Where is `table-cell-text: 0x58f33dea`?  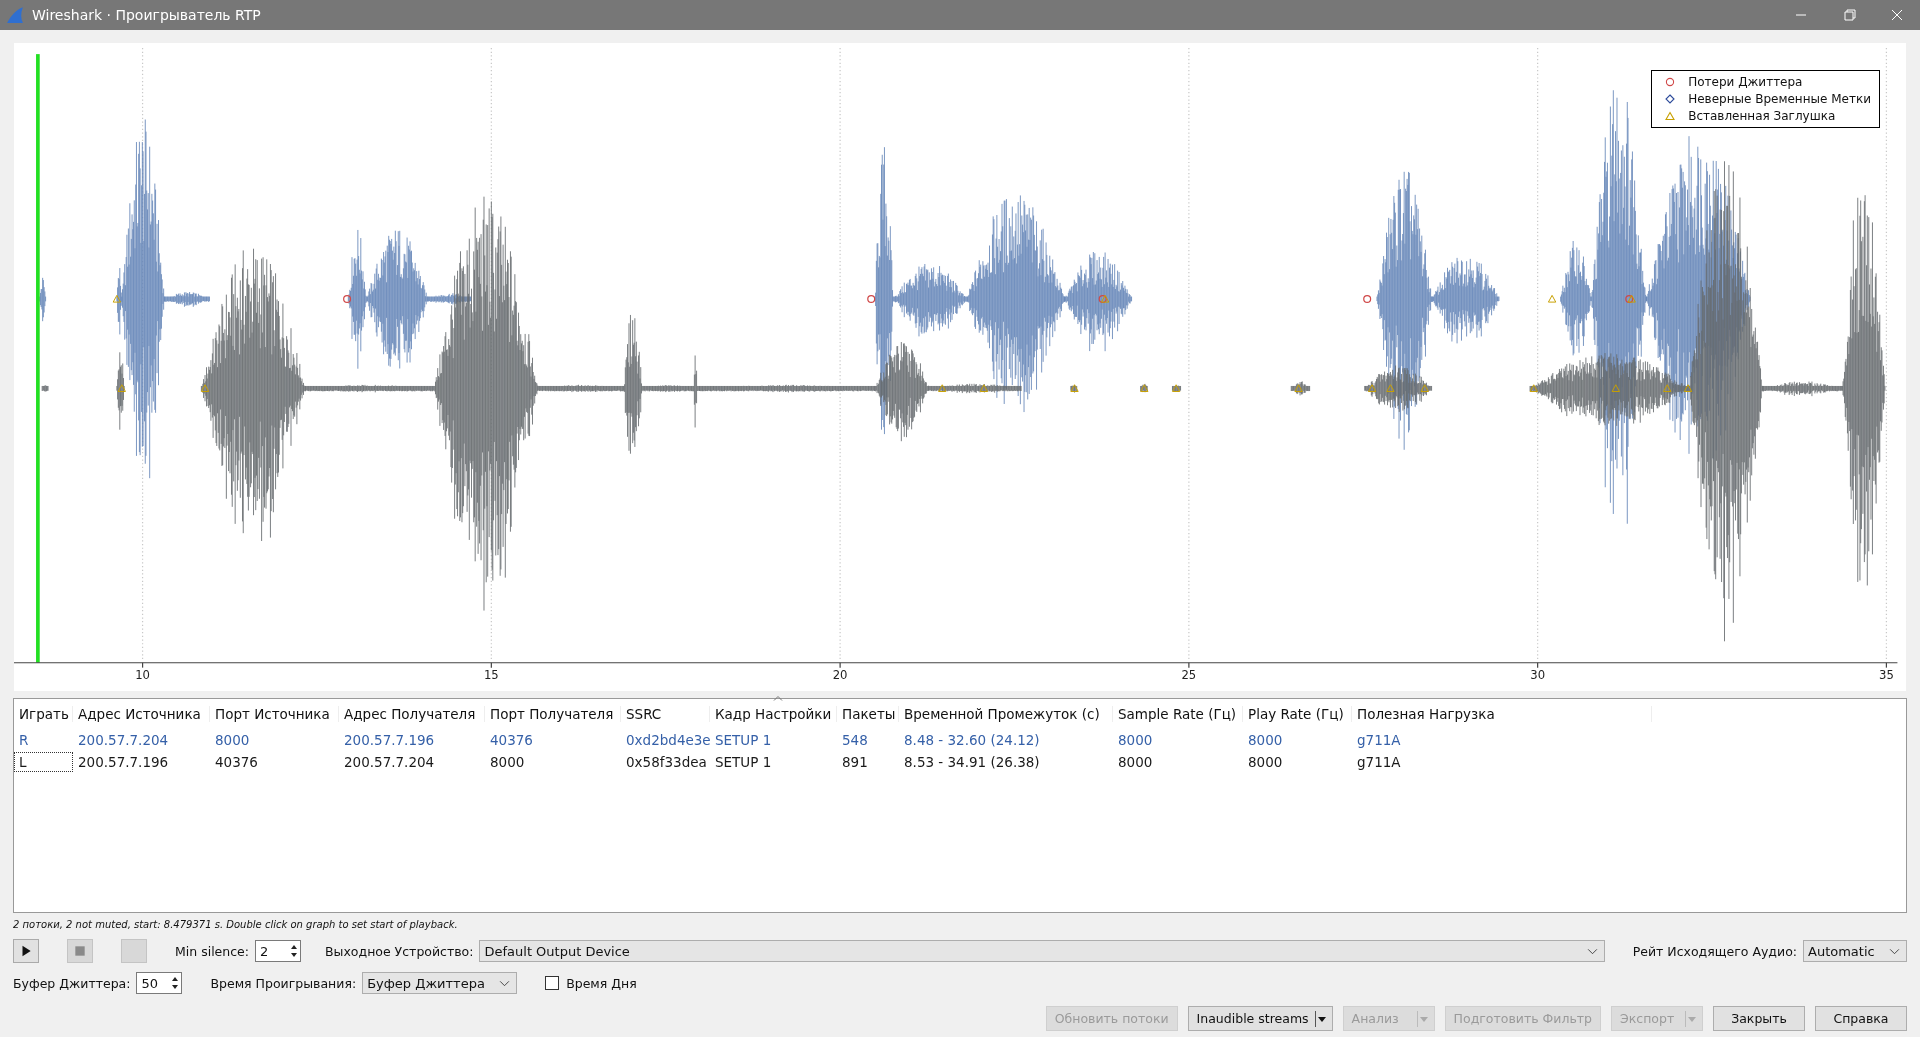
table-cell-text: 0x58f33dea is located at coordinates (666, 762).